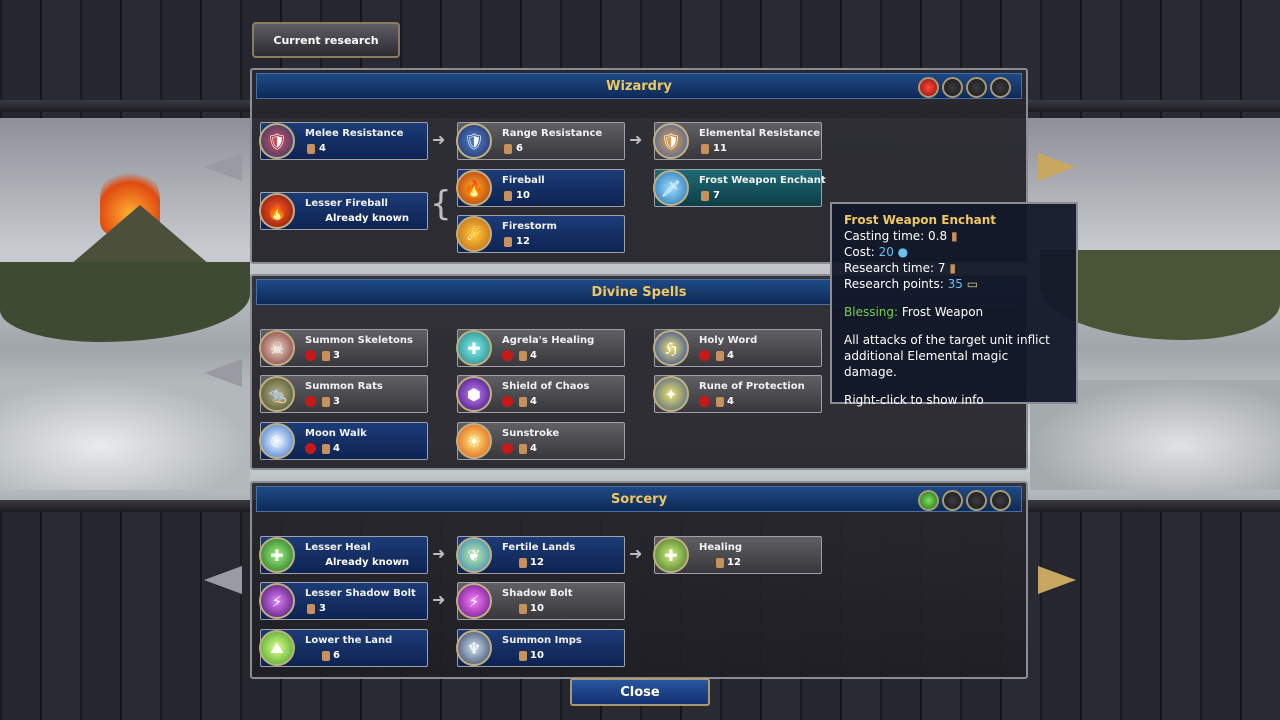  Describe the element at coordinates (737, 141) in the screenshot. I see `spell-elemental-resistance: 🛡 Elemental Resistance 11` at that location.